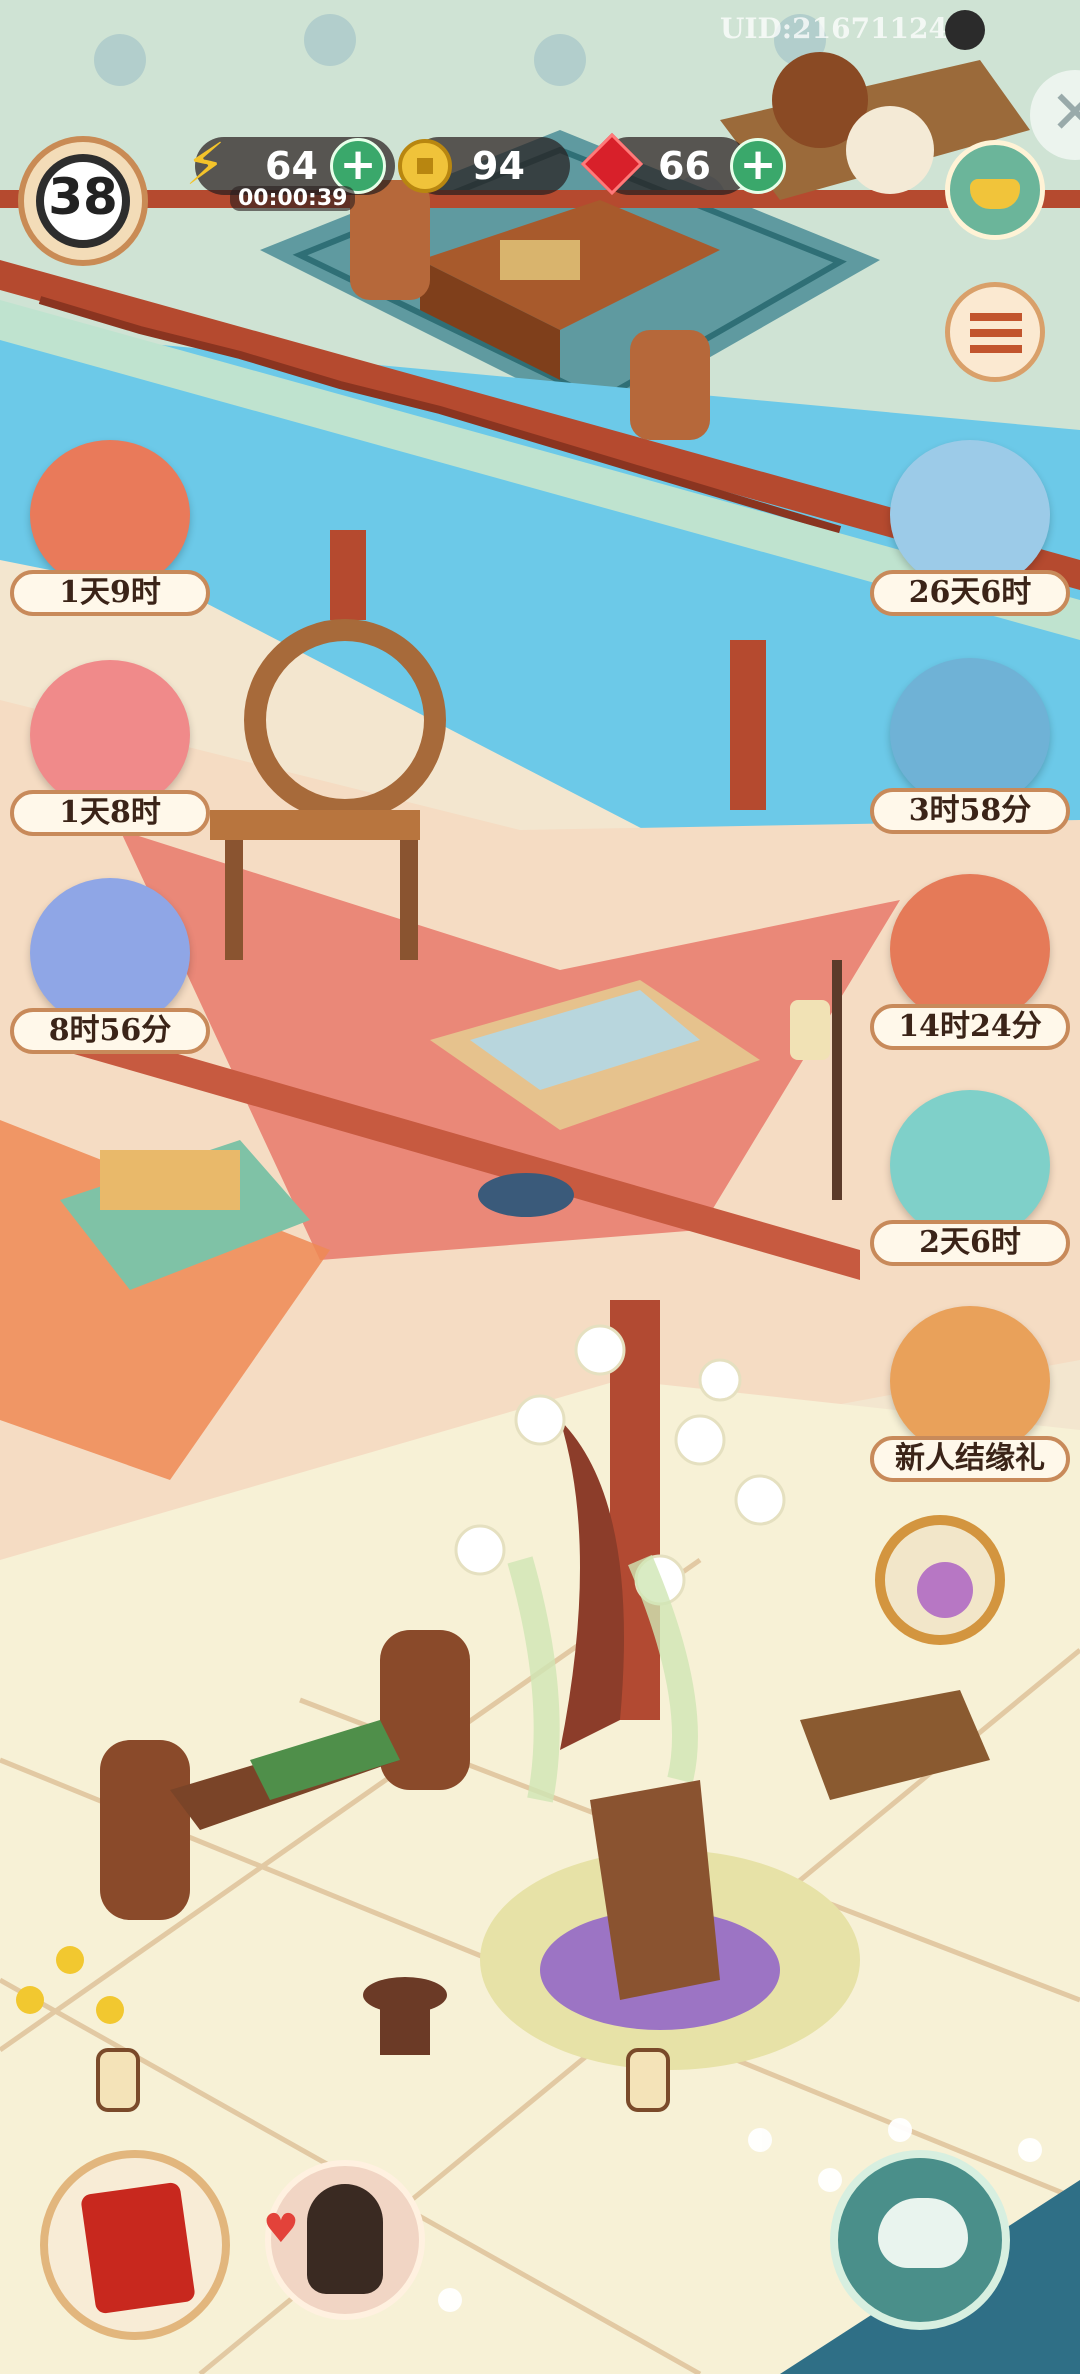 Image resolution: width=1080 pixels, height=2374 pixels. I want to click on event-timer: 1天8时, so click(110, 813).